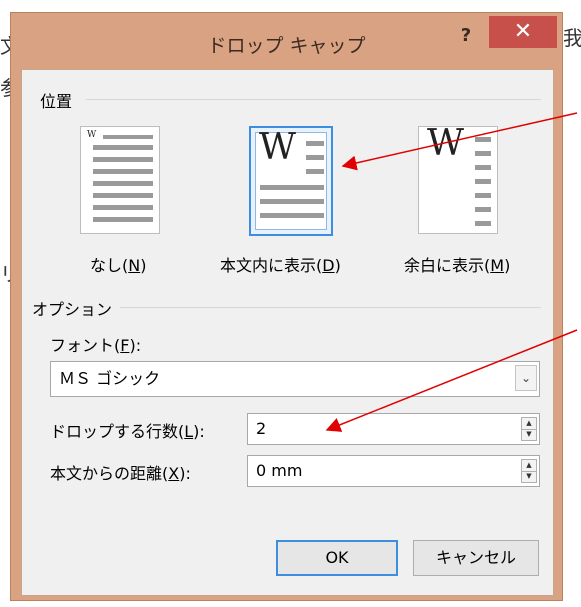  I want to click on lines-label: ドロップする行数(L):, so click(127, 430).